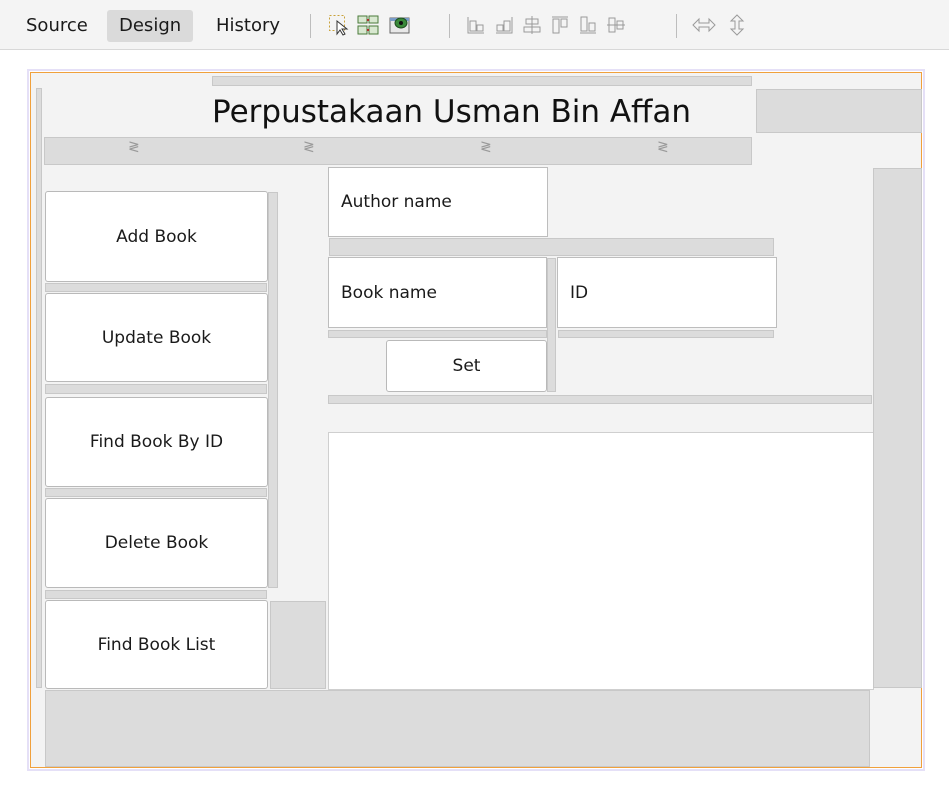  I want to click on selection-mode-icon, so click(339, 25).